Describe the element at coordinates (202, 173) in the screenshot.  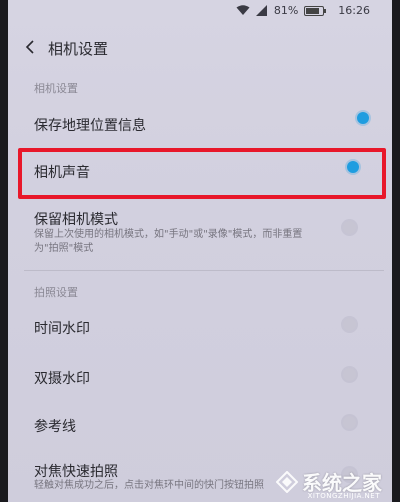
I see `highlight-box` at that location.